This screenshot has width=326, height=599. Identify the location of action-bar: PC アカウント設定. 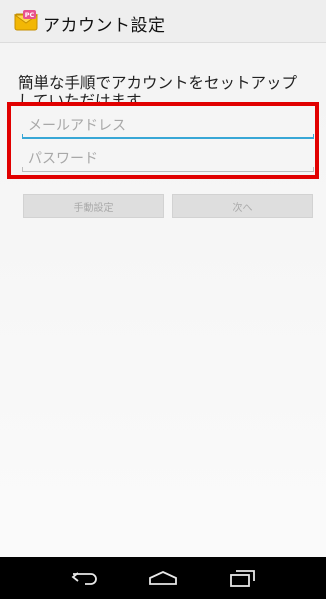
(163, 21).